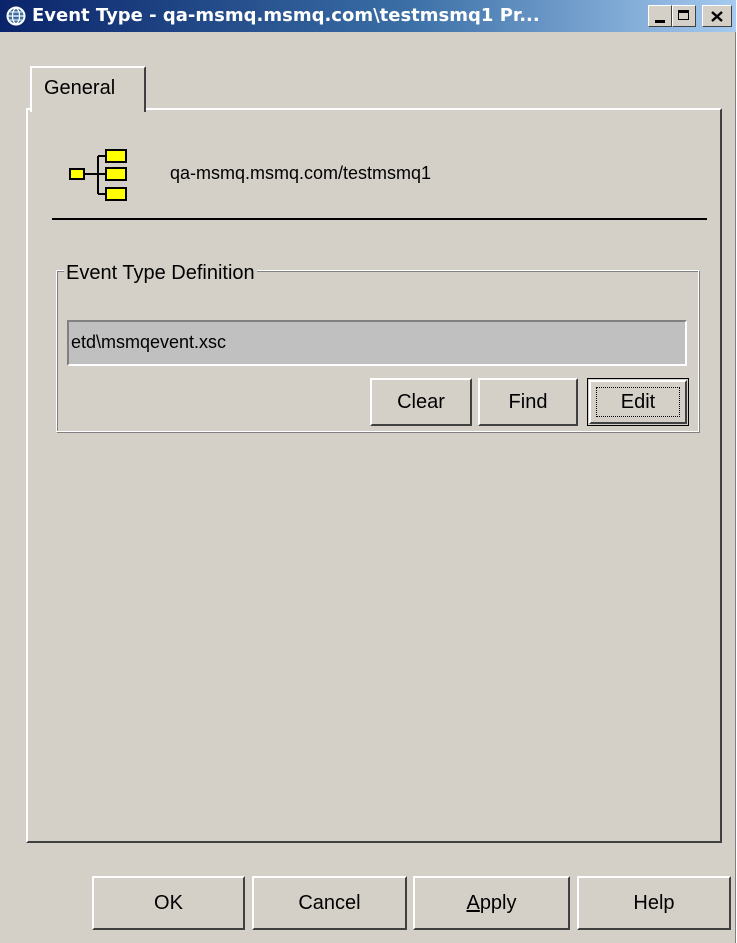 This screenshot has width=737, height=943. I want to click on apply-button: Apply, so click(491, 903).